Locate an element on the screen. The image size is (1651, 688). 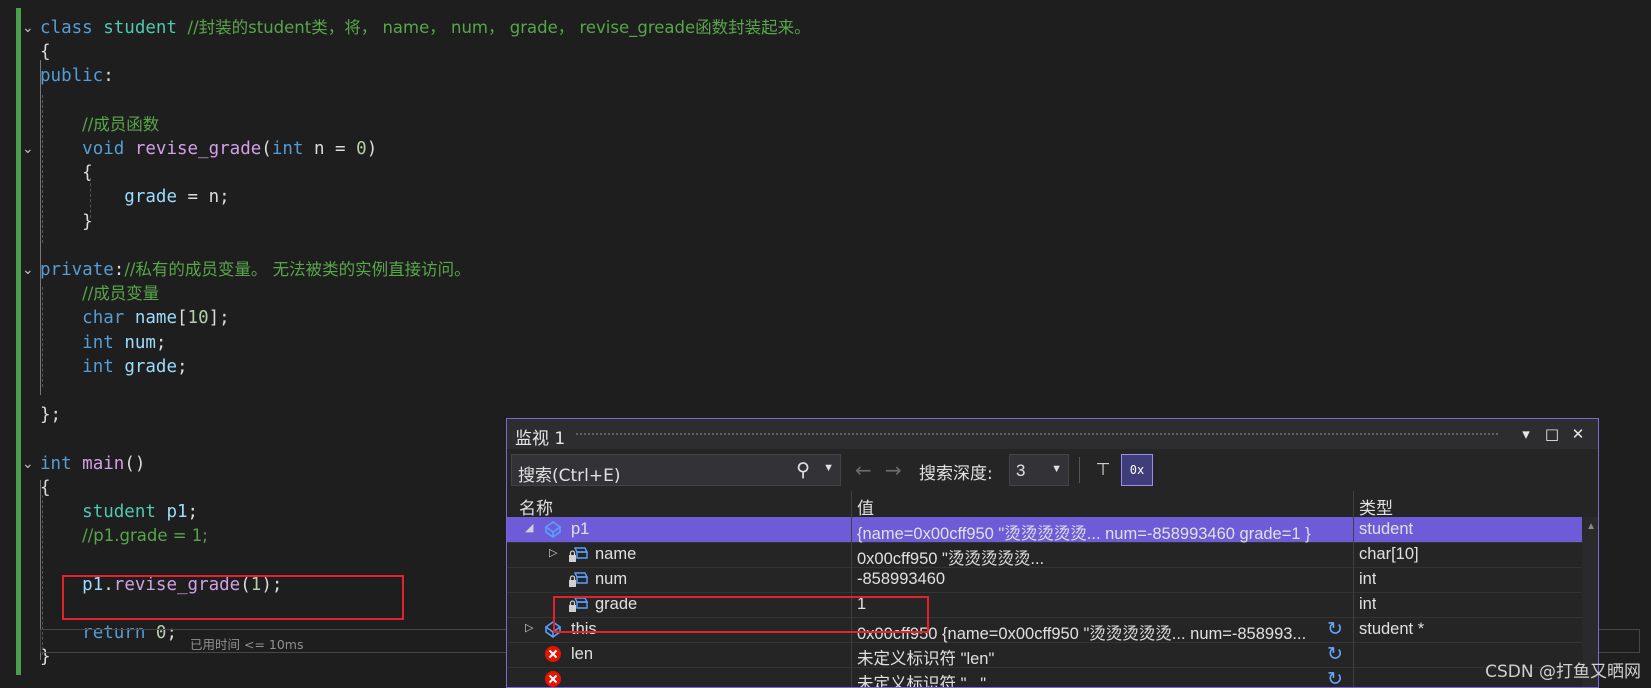
code-token: student is located at coordinates (124, 512).